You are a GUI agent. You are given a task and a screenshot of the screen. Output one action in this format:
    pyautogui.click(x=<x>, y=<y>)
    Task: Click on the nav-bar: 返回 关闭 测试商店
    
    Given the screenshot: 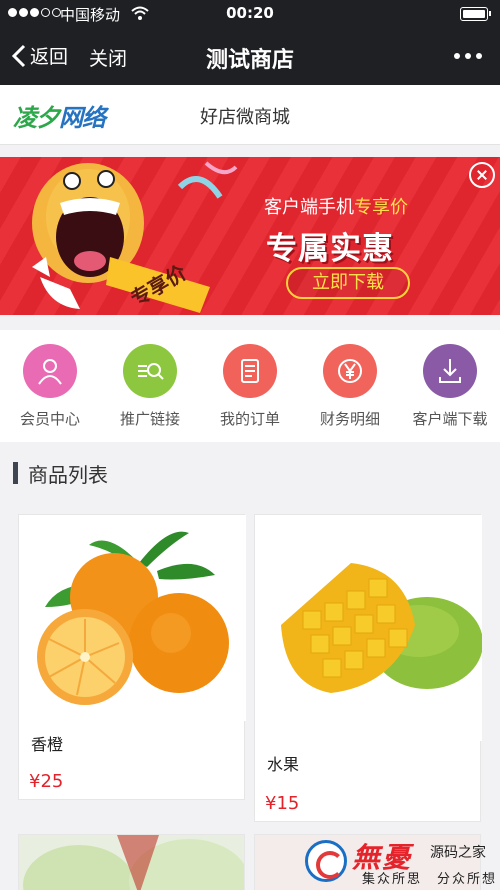 What is the action you would take?
    pyautogui.click(x=250, y=56)
    